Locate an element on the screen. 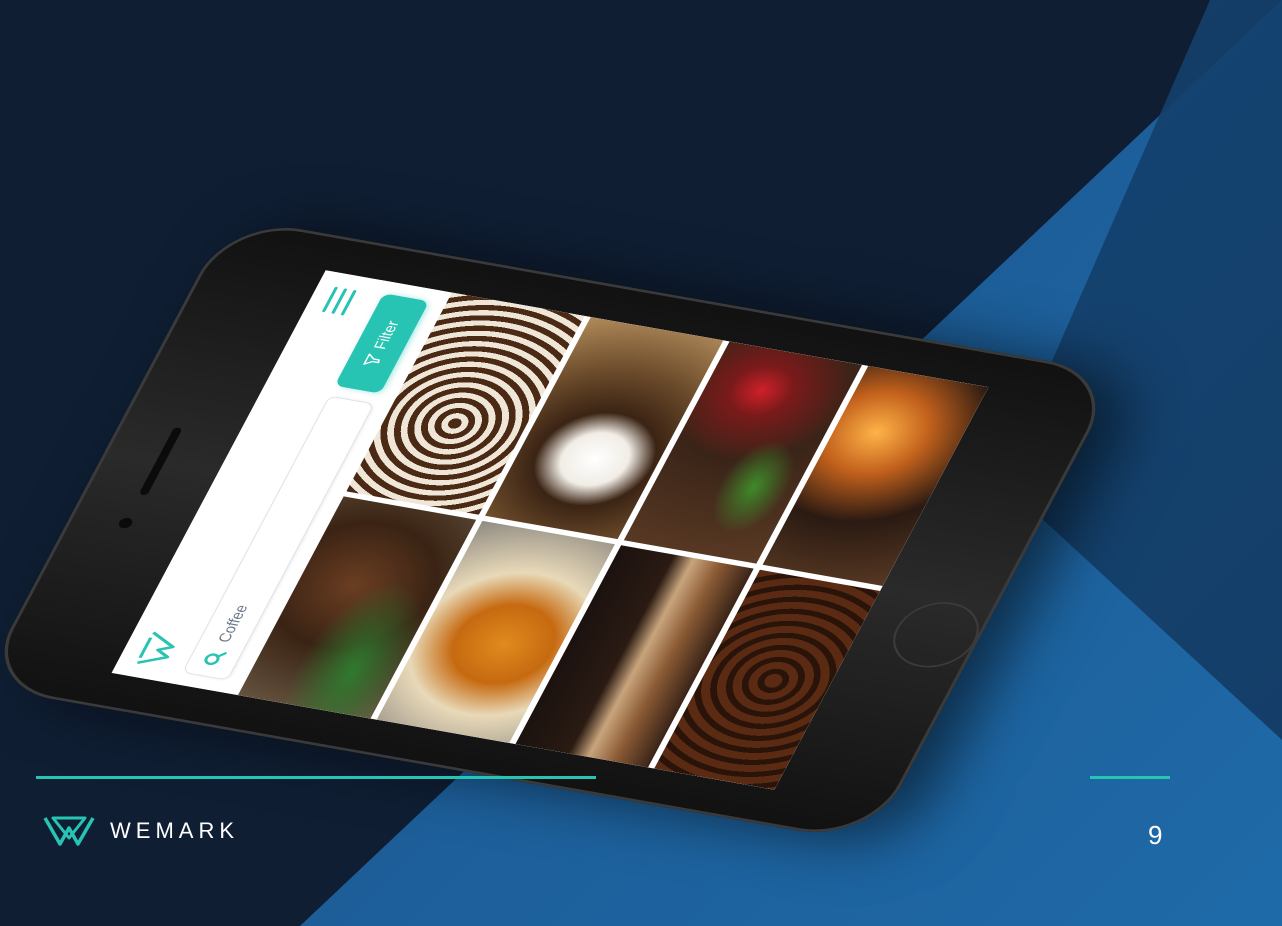  divider-line-right is located at coordinates (1130, 777).